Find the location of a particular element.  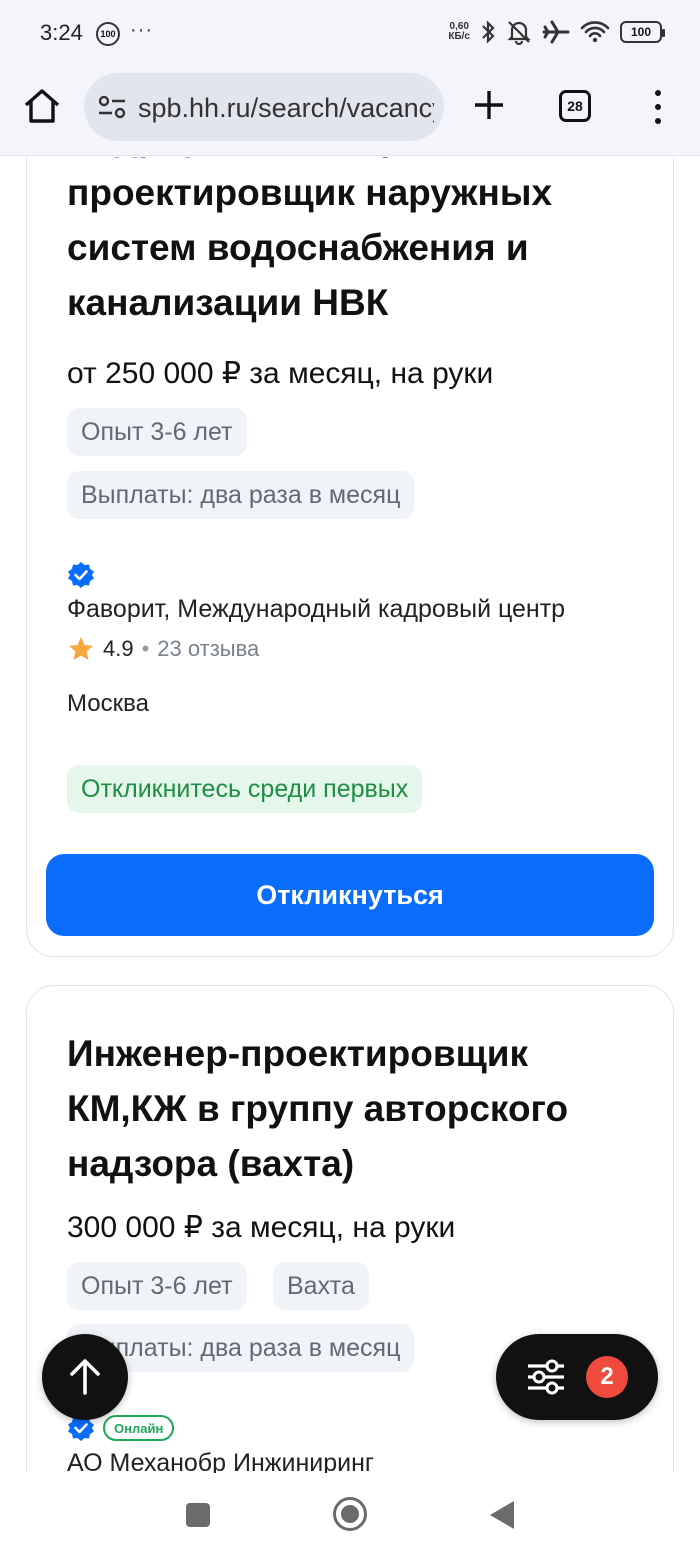

bluetooth-icon is located at coordinates (488, 32).